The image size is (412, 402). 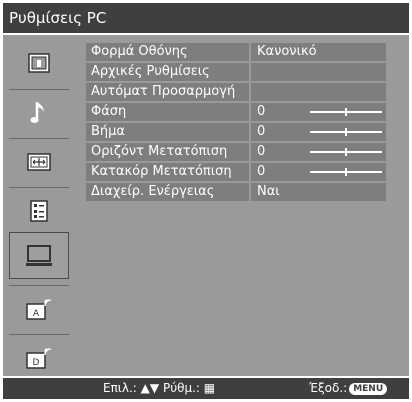 I want to click on sidebar-item-setup, so click(x=39, y=211).